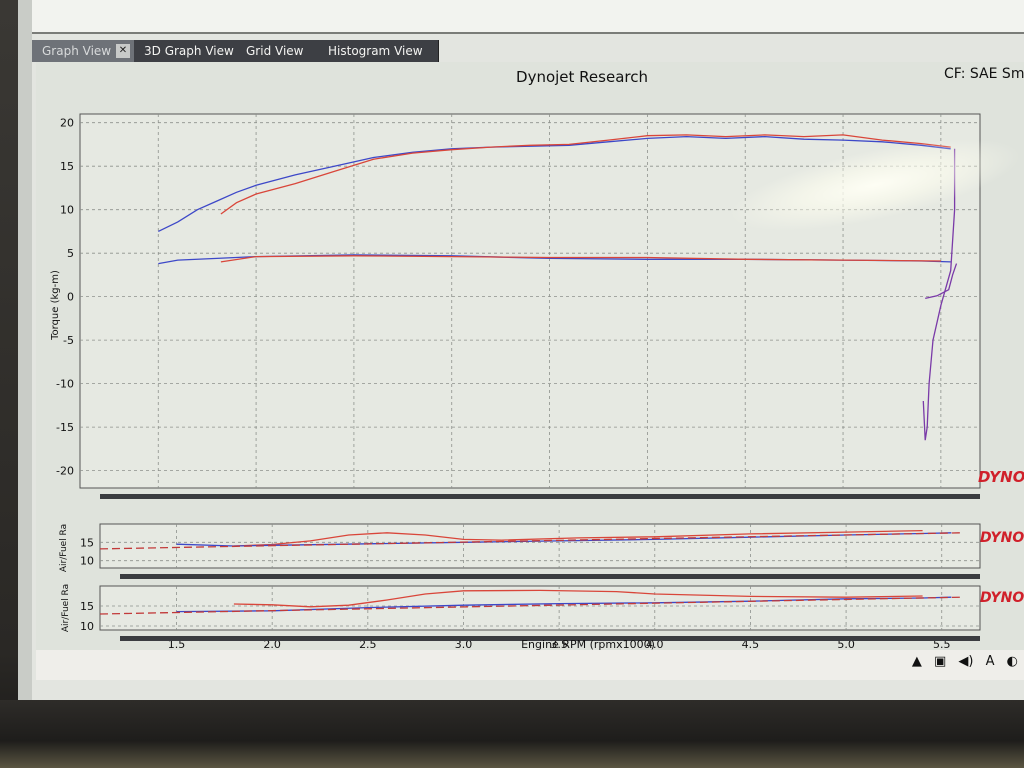  I want to click on x-axis-label: Engine RPM (rpmx1000), so click(588, 644).